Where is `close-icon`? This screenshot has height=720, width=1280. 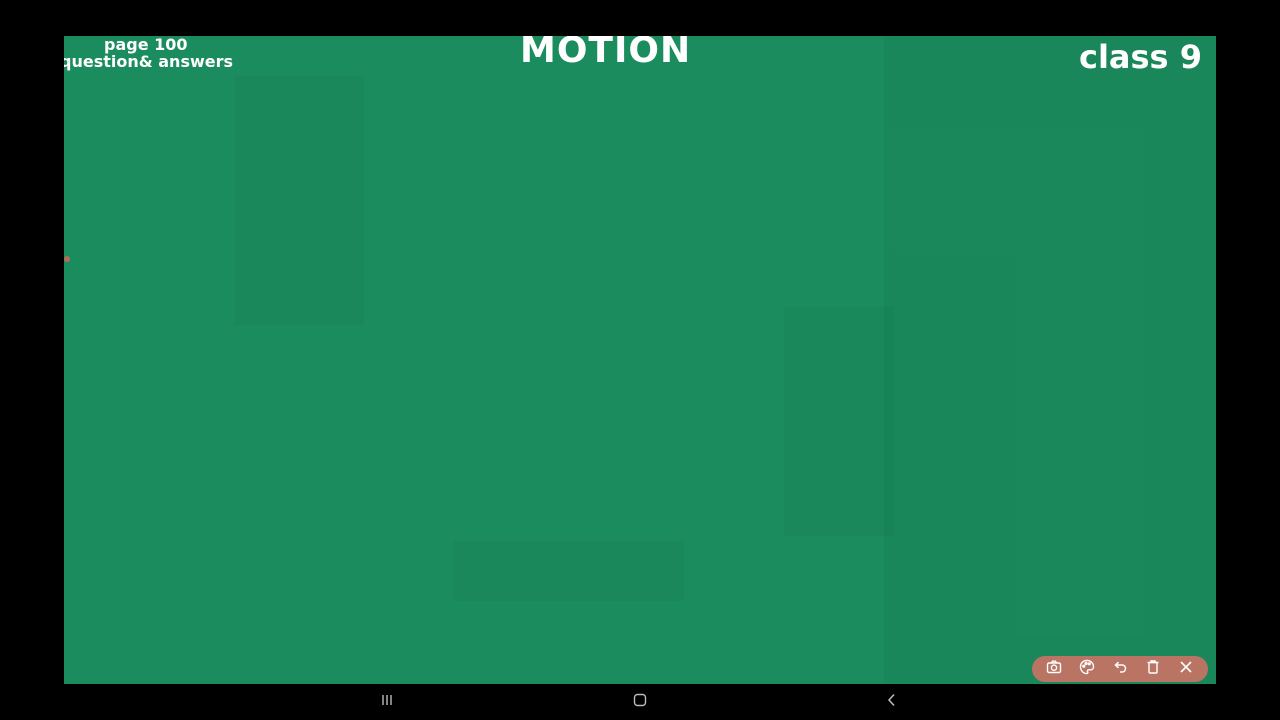 close-icon is located at coordinates (1186, 669).